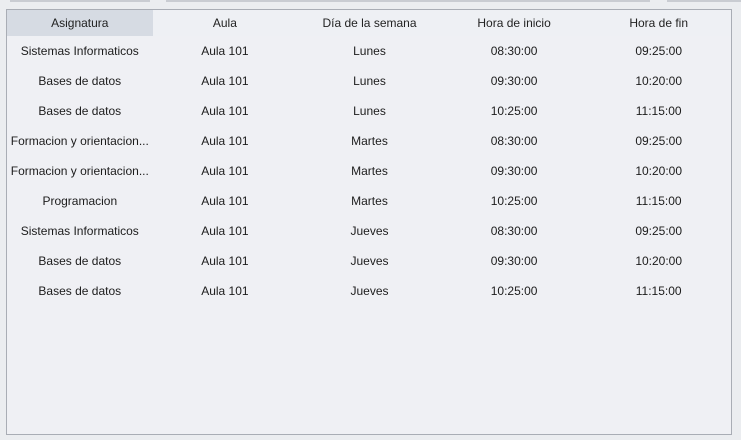 This screenshot has height=440, width=741. What do you see at coordinates (80, 201) in the screenshot?
I see `cell-asignatura: Programacion` at bounding box center [80, 201].